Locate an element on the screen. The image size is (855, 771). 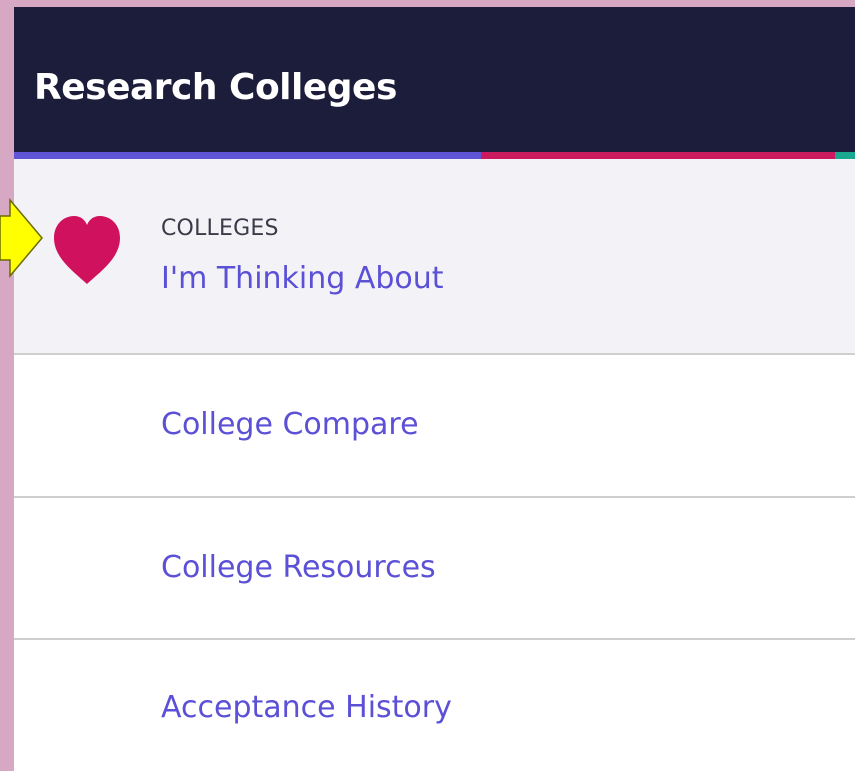
accent-stripe-pink is located at coordinates (658, 155).